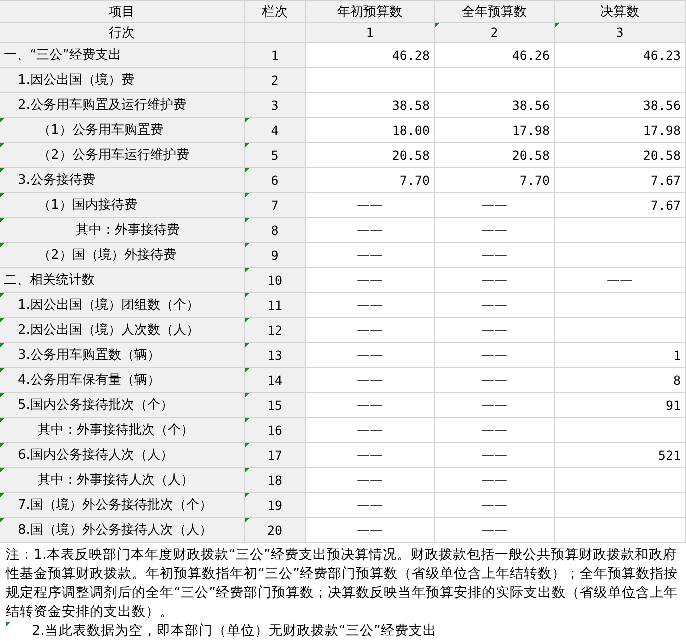  What do you see at coordinates (495, 129) in the screenshot?
I see `table-cell: 17.98` at bounding box center [495, 129].